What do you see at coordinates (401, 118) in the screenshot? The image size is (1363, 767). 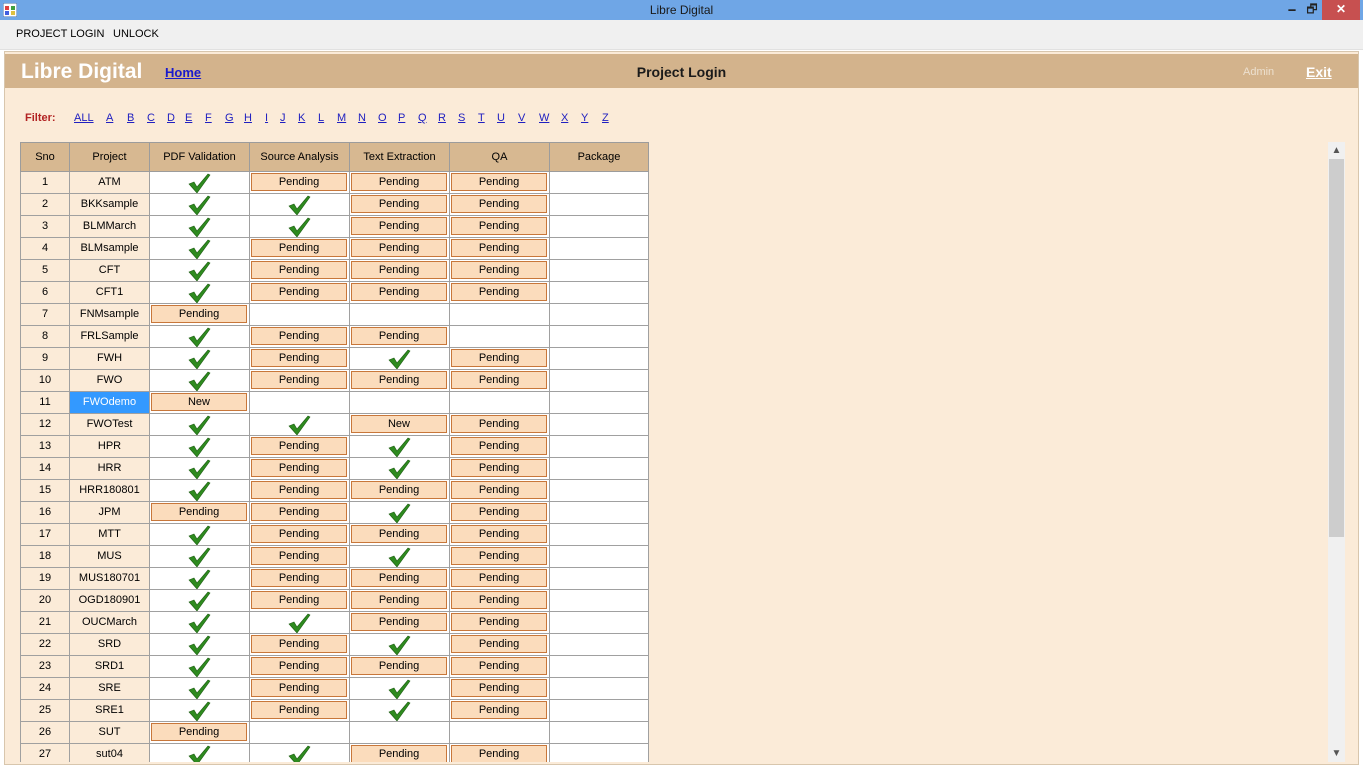 I see `filter-letter-p: P` at bounding box center [401, 118].